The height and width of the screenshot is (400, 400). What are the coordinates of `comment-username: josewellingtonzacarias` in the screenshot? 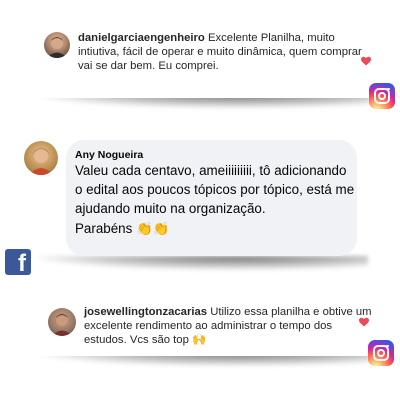 It's located at (145, 312).